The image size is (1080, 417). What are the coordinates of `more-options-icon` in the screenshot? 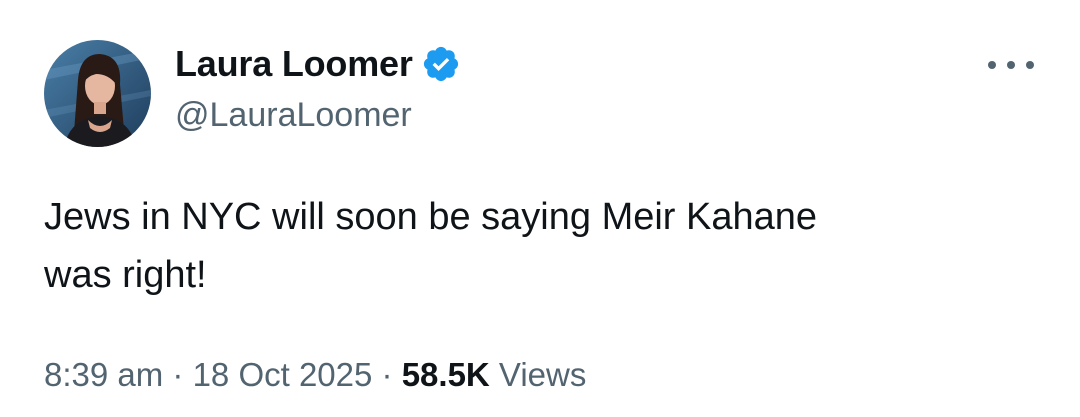 It's located at (1011, 65).